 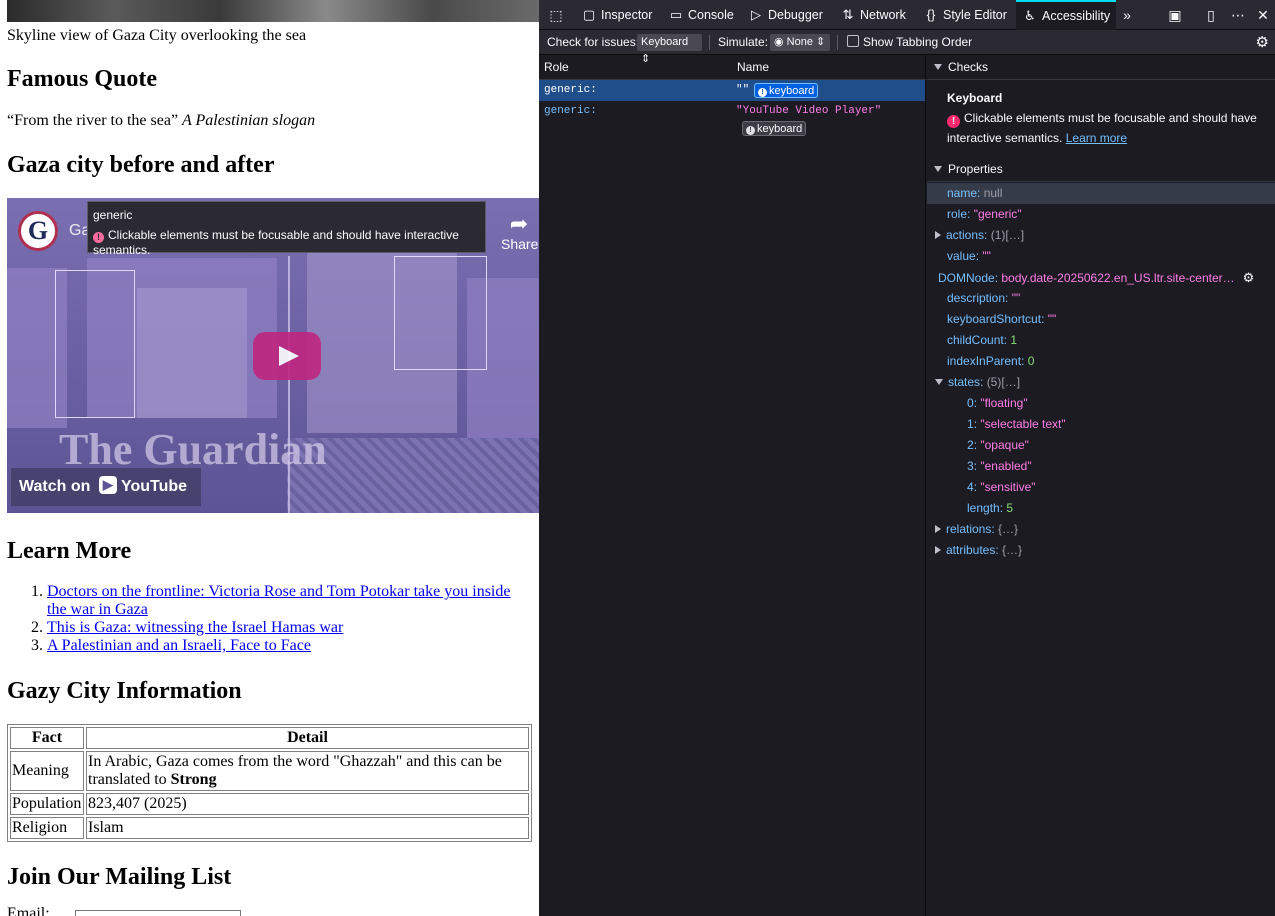 What do you see at coordinates (1101, 169) in the screenshot?
I see `properties-section-header: Properties` at bounding box center [1101, 169].